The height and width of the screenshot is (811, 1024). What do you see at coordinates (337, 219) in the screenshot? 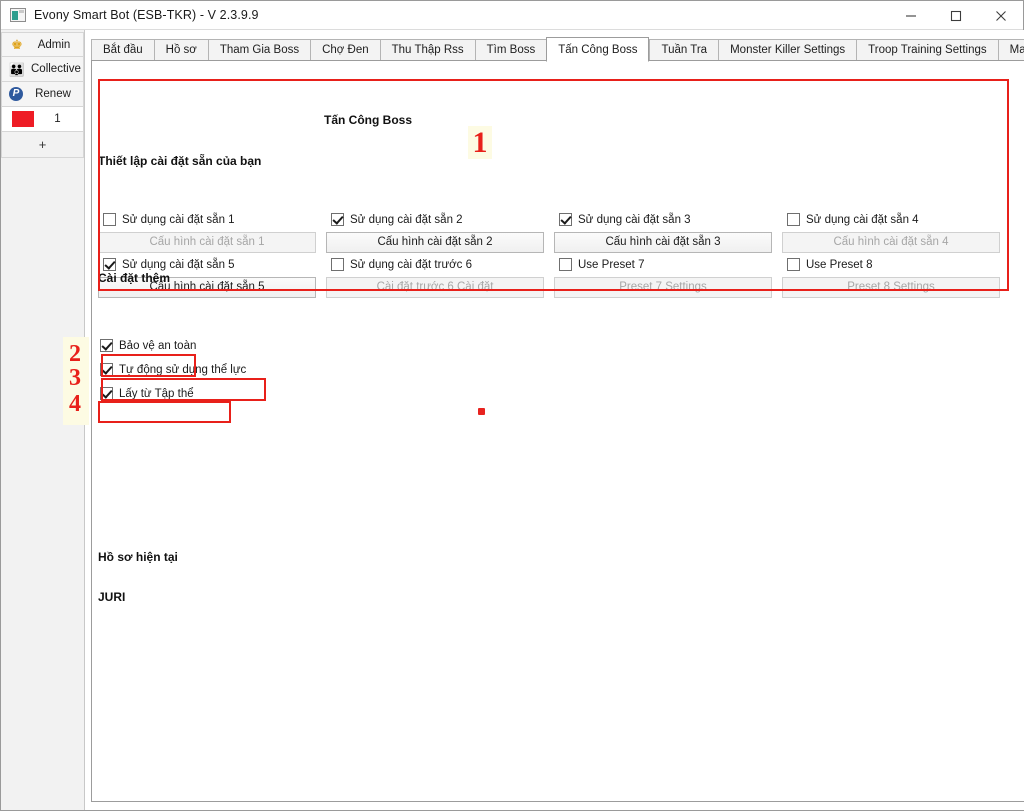
I see `preset-2-checkbox` at bounding box center [337, 219].